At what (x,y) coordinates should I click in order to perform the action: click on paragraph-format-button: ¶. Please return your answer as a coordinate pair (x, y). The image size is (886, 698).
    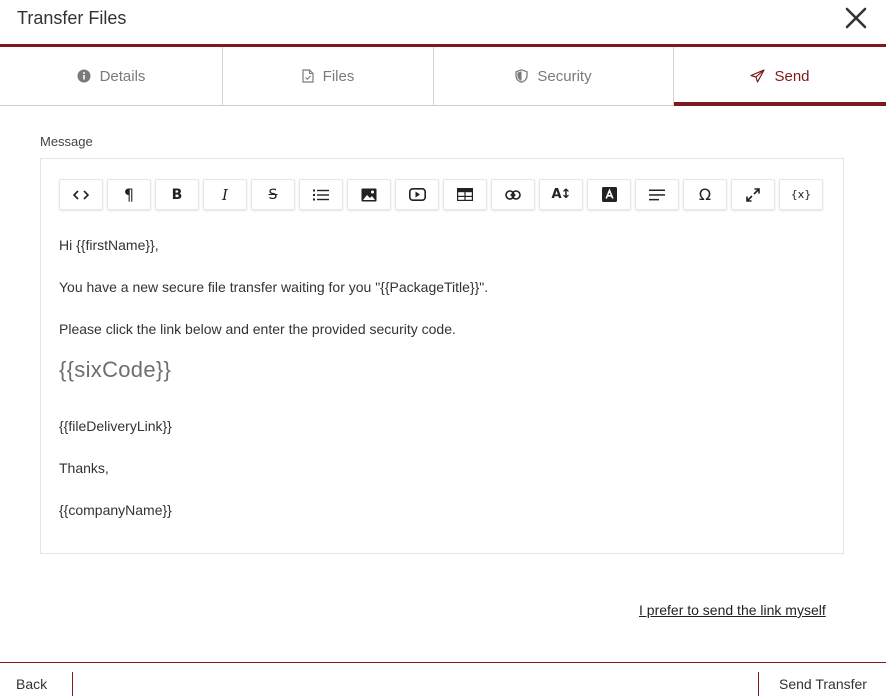
    Looking at the image, I should click on (129, 194).